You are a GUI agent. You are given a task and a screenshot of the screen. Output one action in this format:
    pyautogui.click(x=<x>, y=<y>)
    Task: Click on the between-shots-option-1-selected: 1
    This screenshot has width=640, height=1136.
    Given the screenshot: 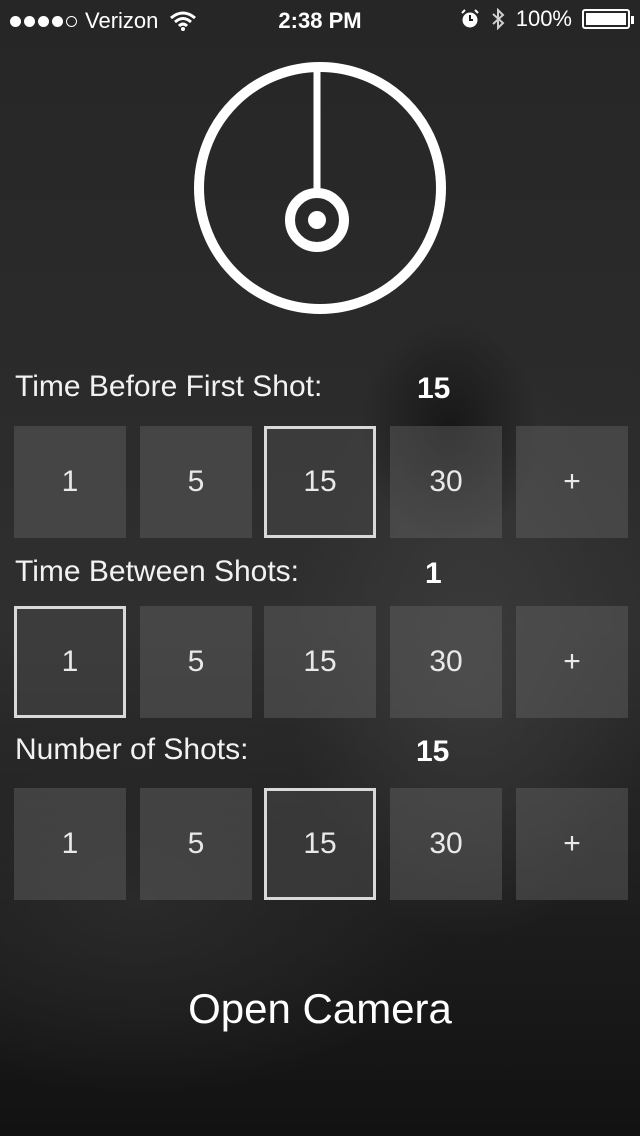 What is the action you would take?
    pyautogui.click(x=70, y=662)
    